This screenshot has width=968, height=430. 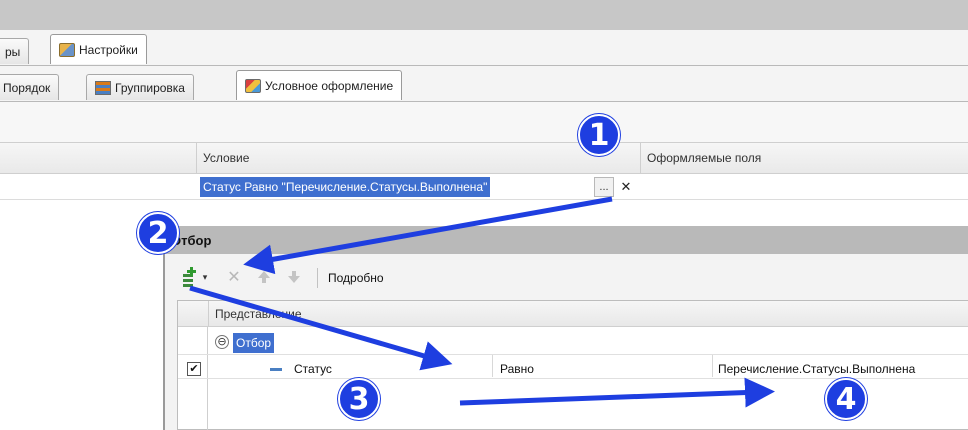 What do you see at coordinates (359, 399) in the screenshot?
I see `annotation-badge-3: 3` at bounding box center [359, 399].